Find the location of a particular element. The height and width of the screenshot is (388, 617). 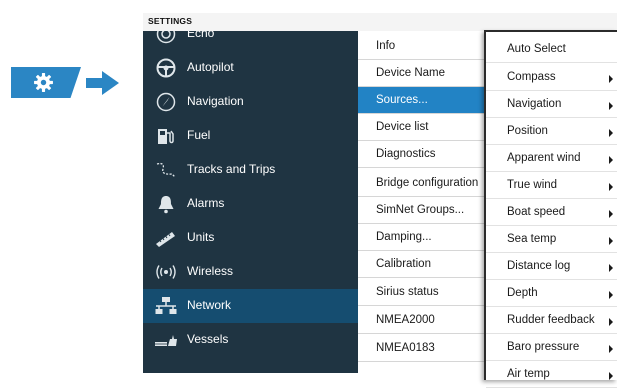

source-item-auto-select: Auto Select is located at coordinates (551, 49).